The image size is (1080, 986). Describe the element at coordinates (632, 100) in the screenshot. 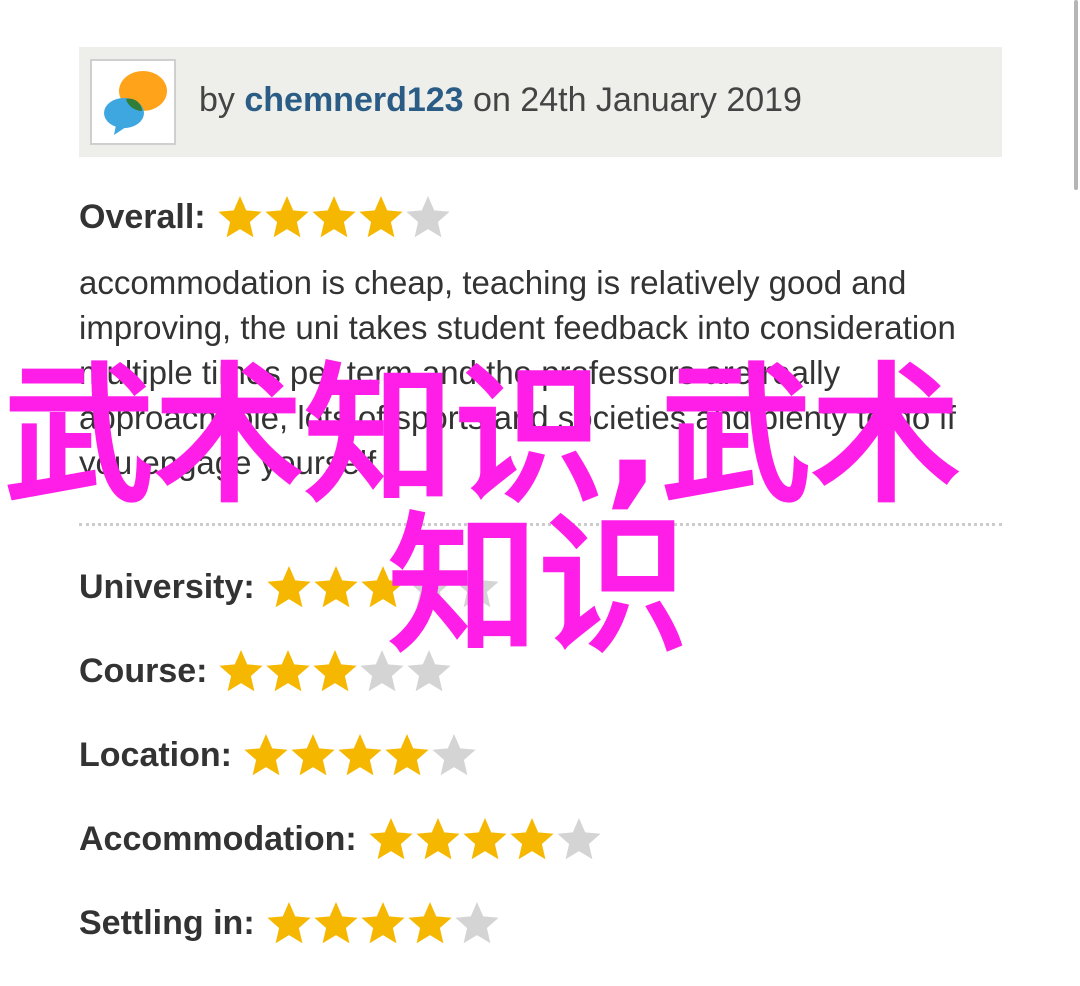

I see `review-date: on 24th January 2019` at that location.